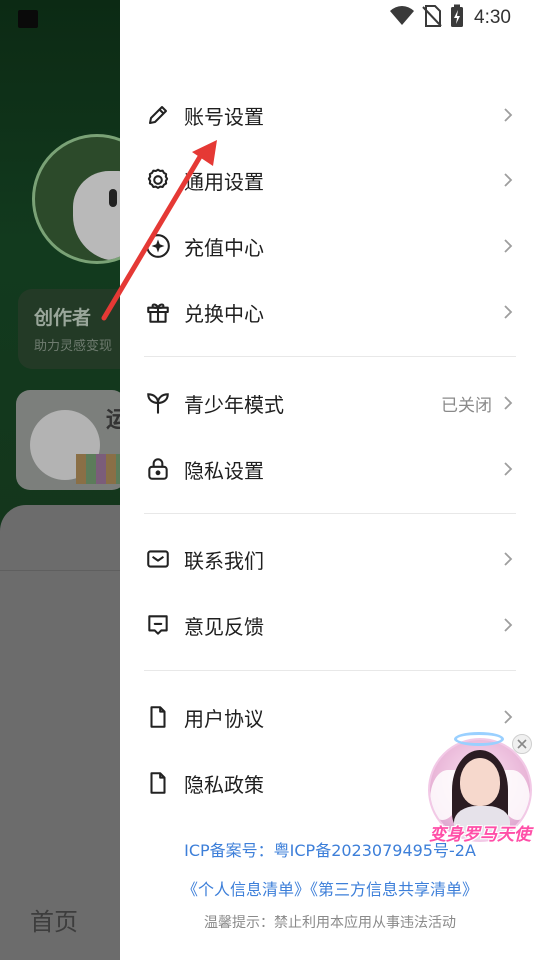 This screenshot has height=960, width=540. What do you see at coordinates (394, 889) in the screenshot?
I see `third-party-sharing-link: 《第三方信息共享清单》` at bounding box center [394, 889].